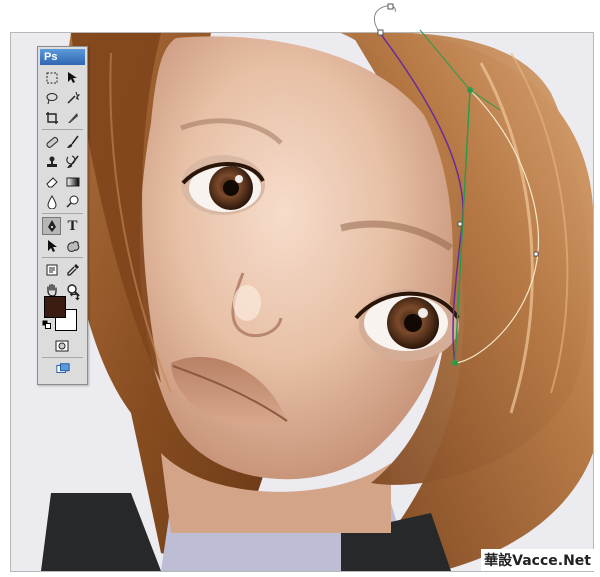 This screenshot has height=577, width=600. Describe the element at coordinates (72, 182) in the screenshot. I see `gradient-tool-icon` at that location.